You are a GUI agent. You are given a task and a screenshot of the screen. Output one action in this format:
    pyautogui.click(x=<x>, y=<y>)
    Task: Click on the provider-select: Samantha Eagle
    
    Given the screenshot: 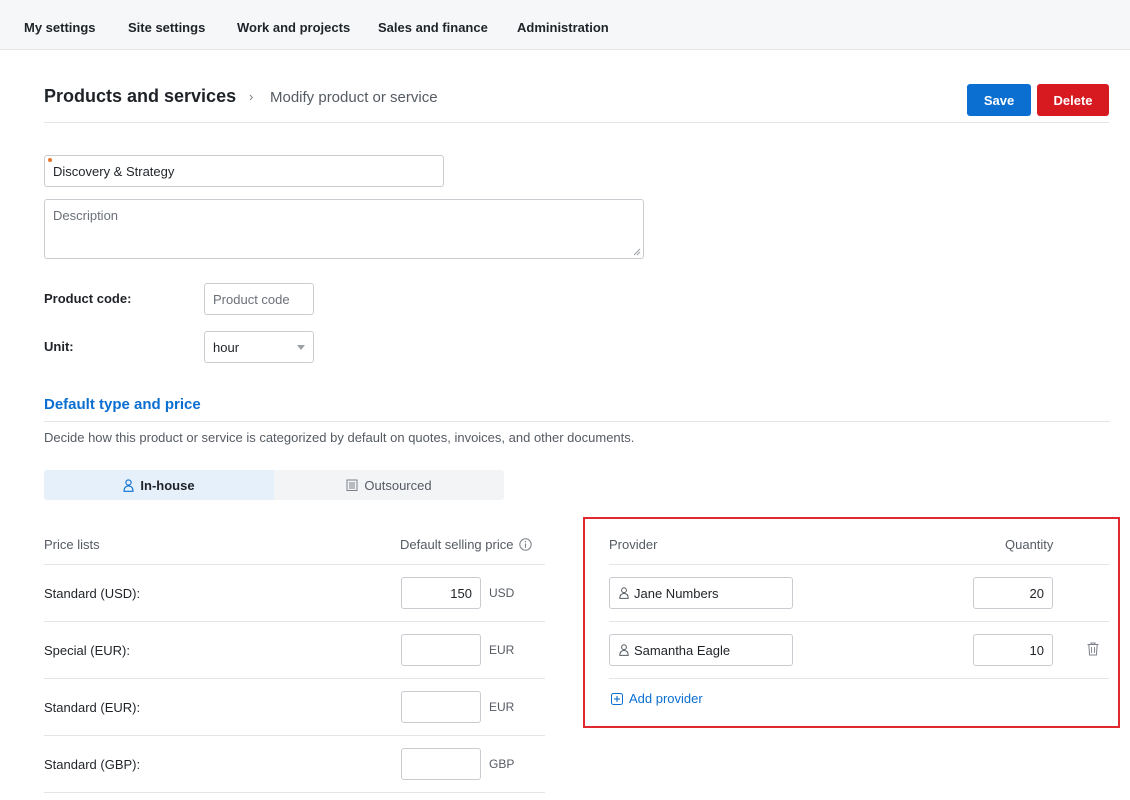 What is the action you would take?
    pyautogui.click(x=701, y=650)
    